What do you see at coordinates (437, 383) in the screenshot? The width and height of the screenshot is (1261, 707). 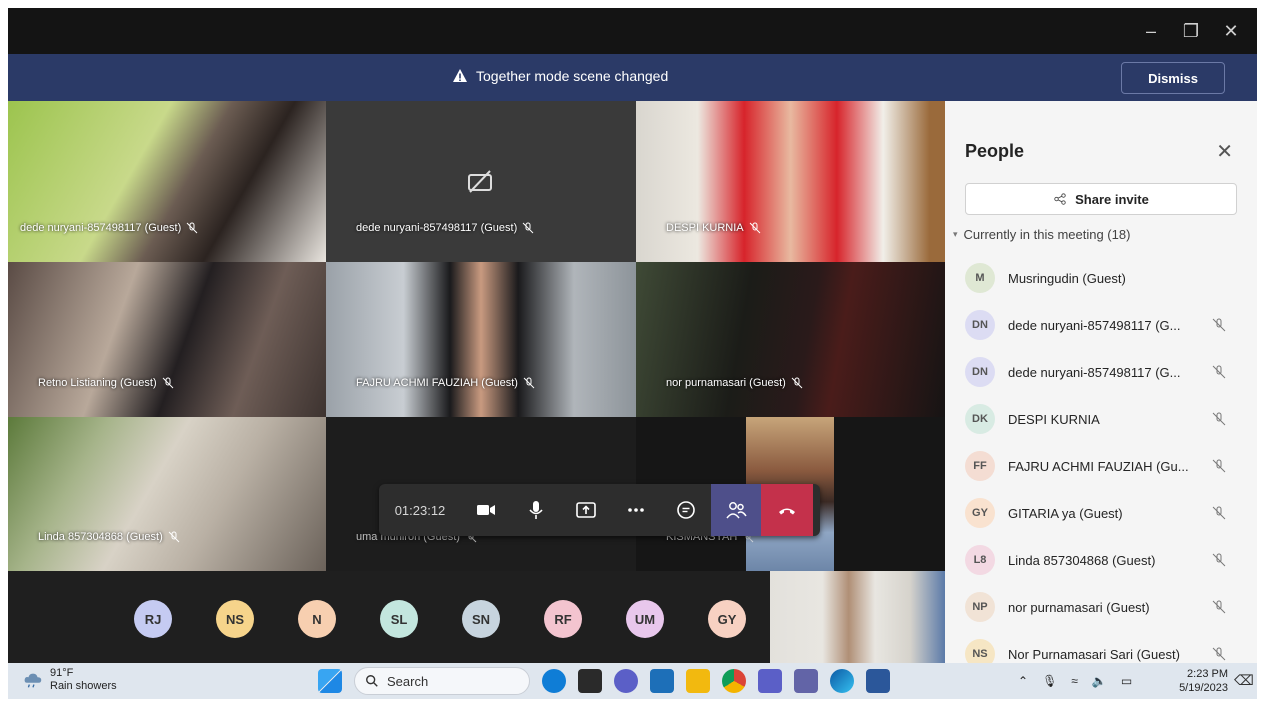 I see `participant-name: FAJRU ACHMI FAUZIAH (Guest)` at bounding box center [437, 383].